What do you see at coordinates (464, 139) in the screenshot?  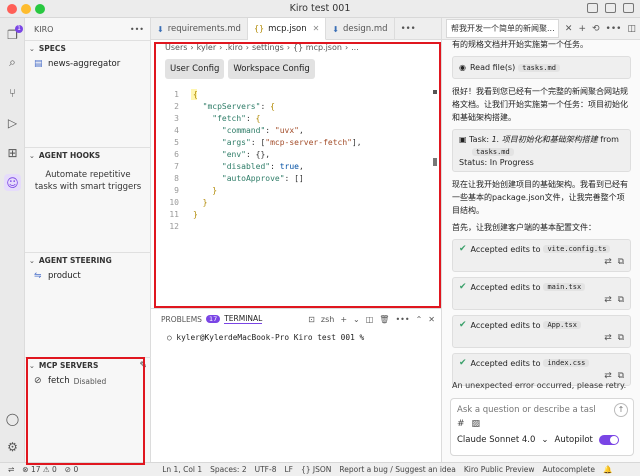 I see `task-icon: ▣` at bounding box center [464, 139].